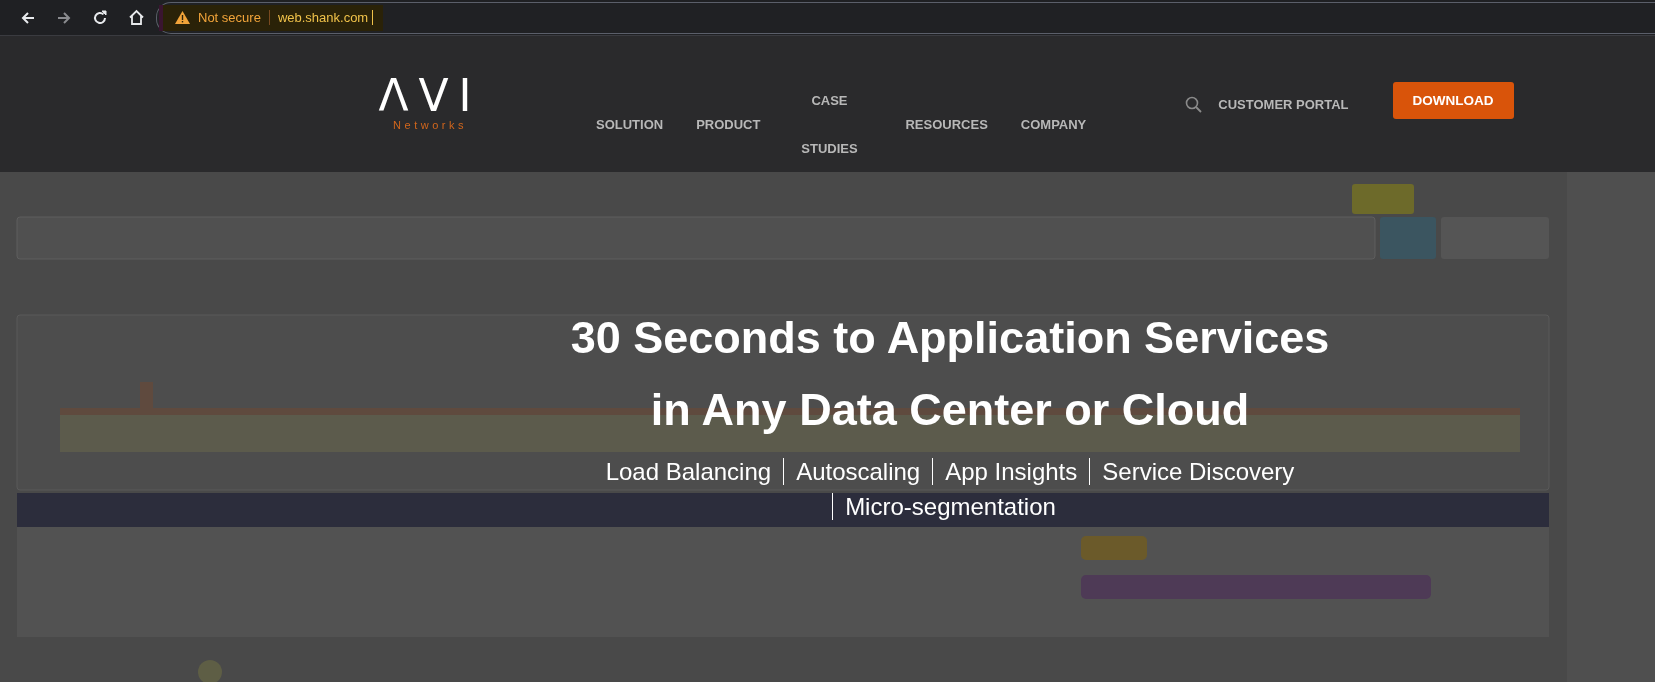 The height and width of the screenshot is (682, 1655). What do you see at coordinates (950, 506) in the screenshot?
I see `feature-label: Micro-segmentation` at bounding box center [950, 506].